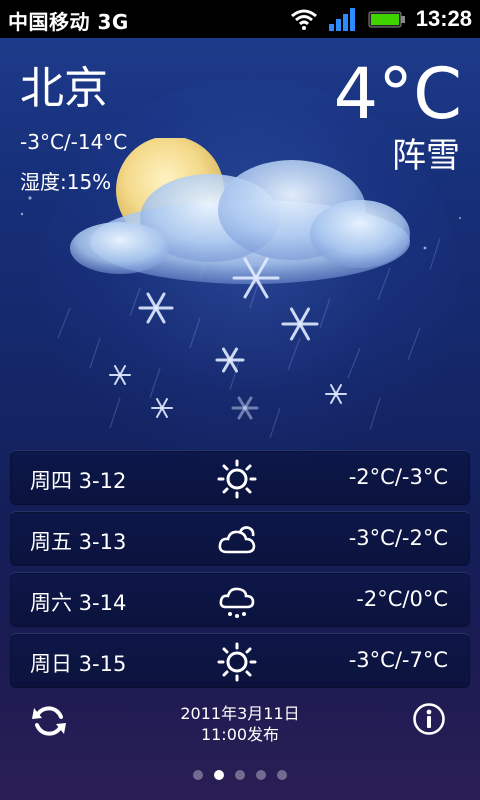 The image size is (480, 800). Describe the element at coordinates (443, 18) in the screenshot. I see `status-time: 13:28` at that location.